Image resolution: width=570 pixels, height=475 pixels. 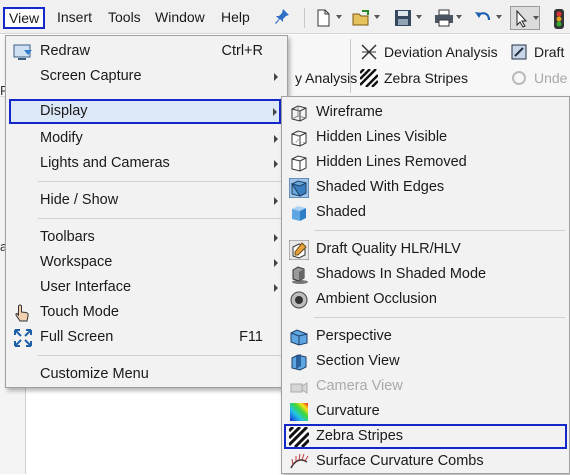 I want to click on menu-item-camera-view: Camera View, so click(x=425, y=386).